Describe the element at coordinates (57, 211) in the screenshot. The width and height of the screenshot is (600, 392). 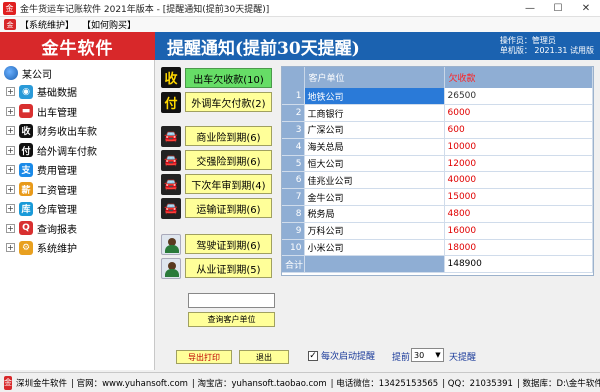
I see `tree-item-label: 仓库管理` at that location.